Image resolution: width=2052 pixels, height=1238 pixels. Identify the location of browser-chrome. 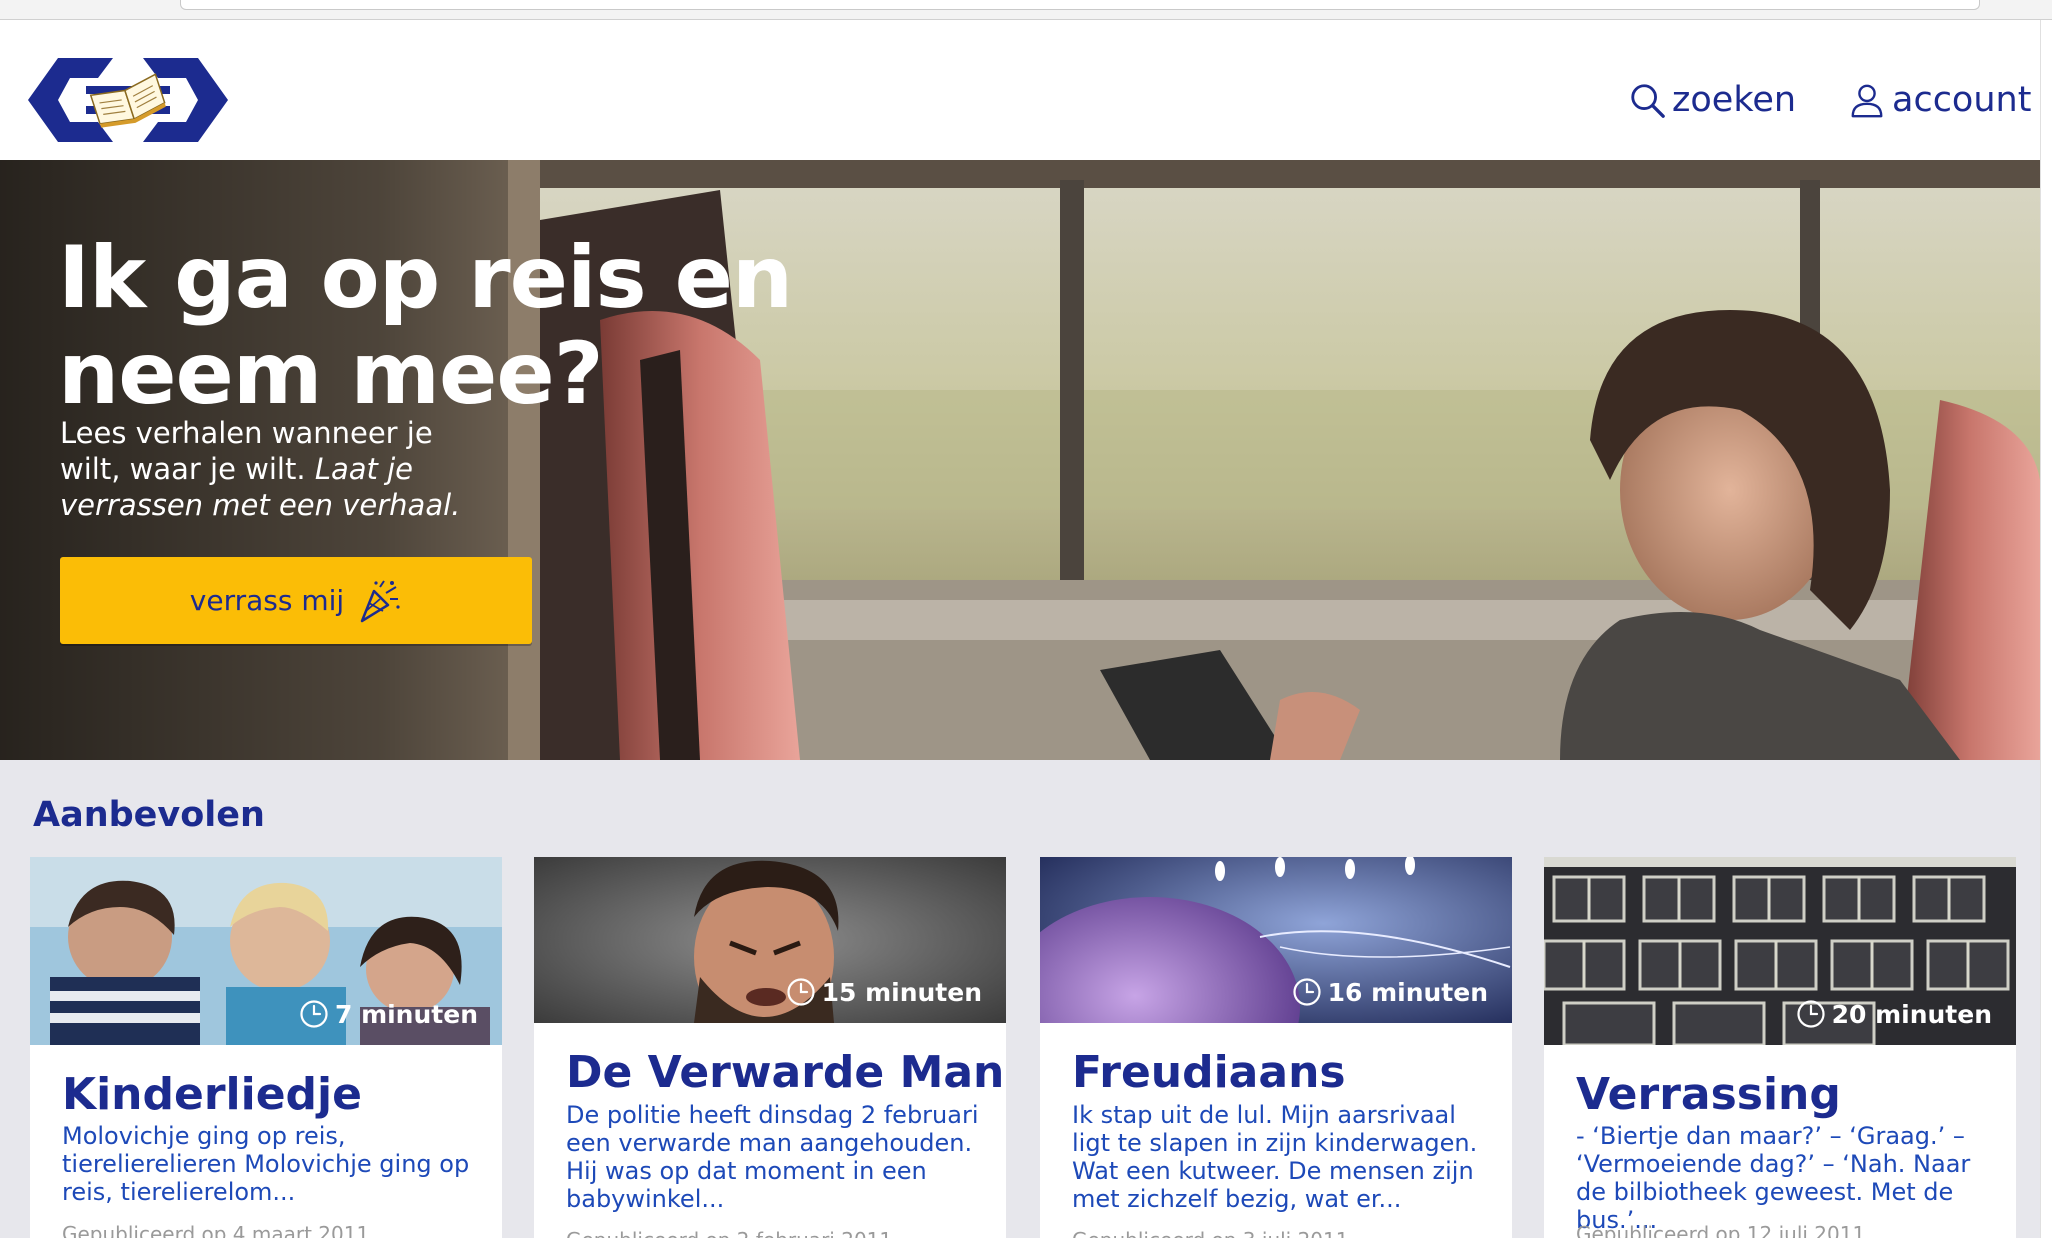
(1026, 10).